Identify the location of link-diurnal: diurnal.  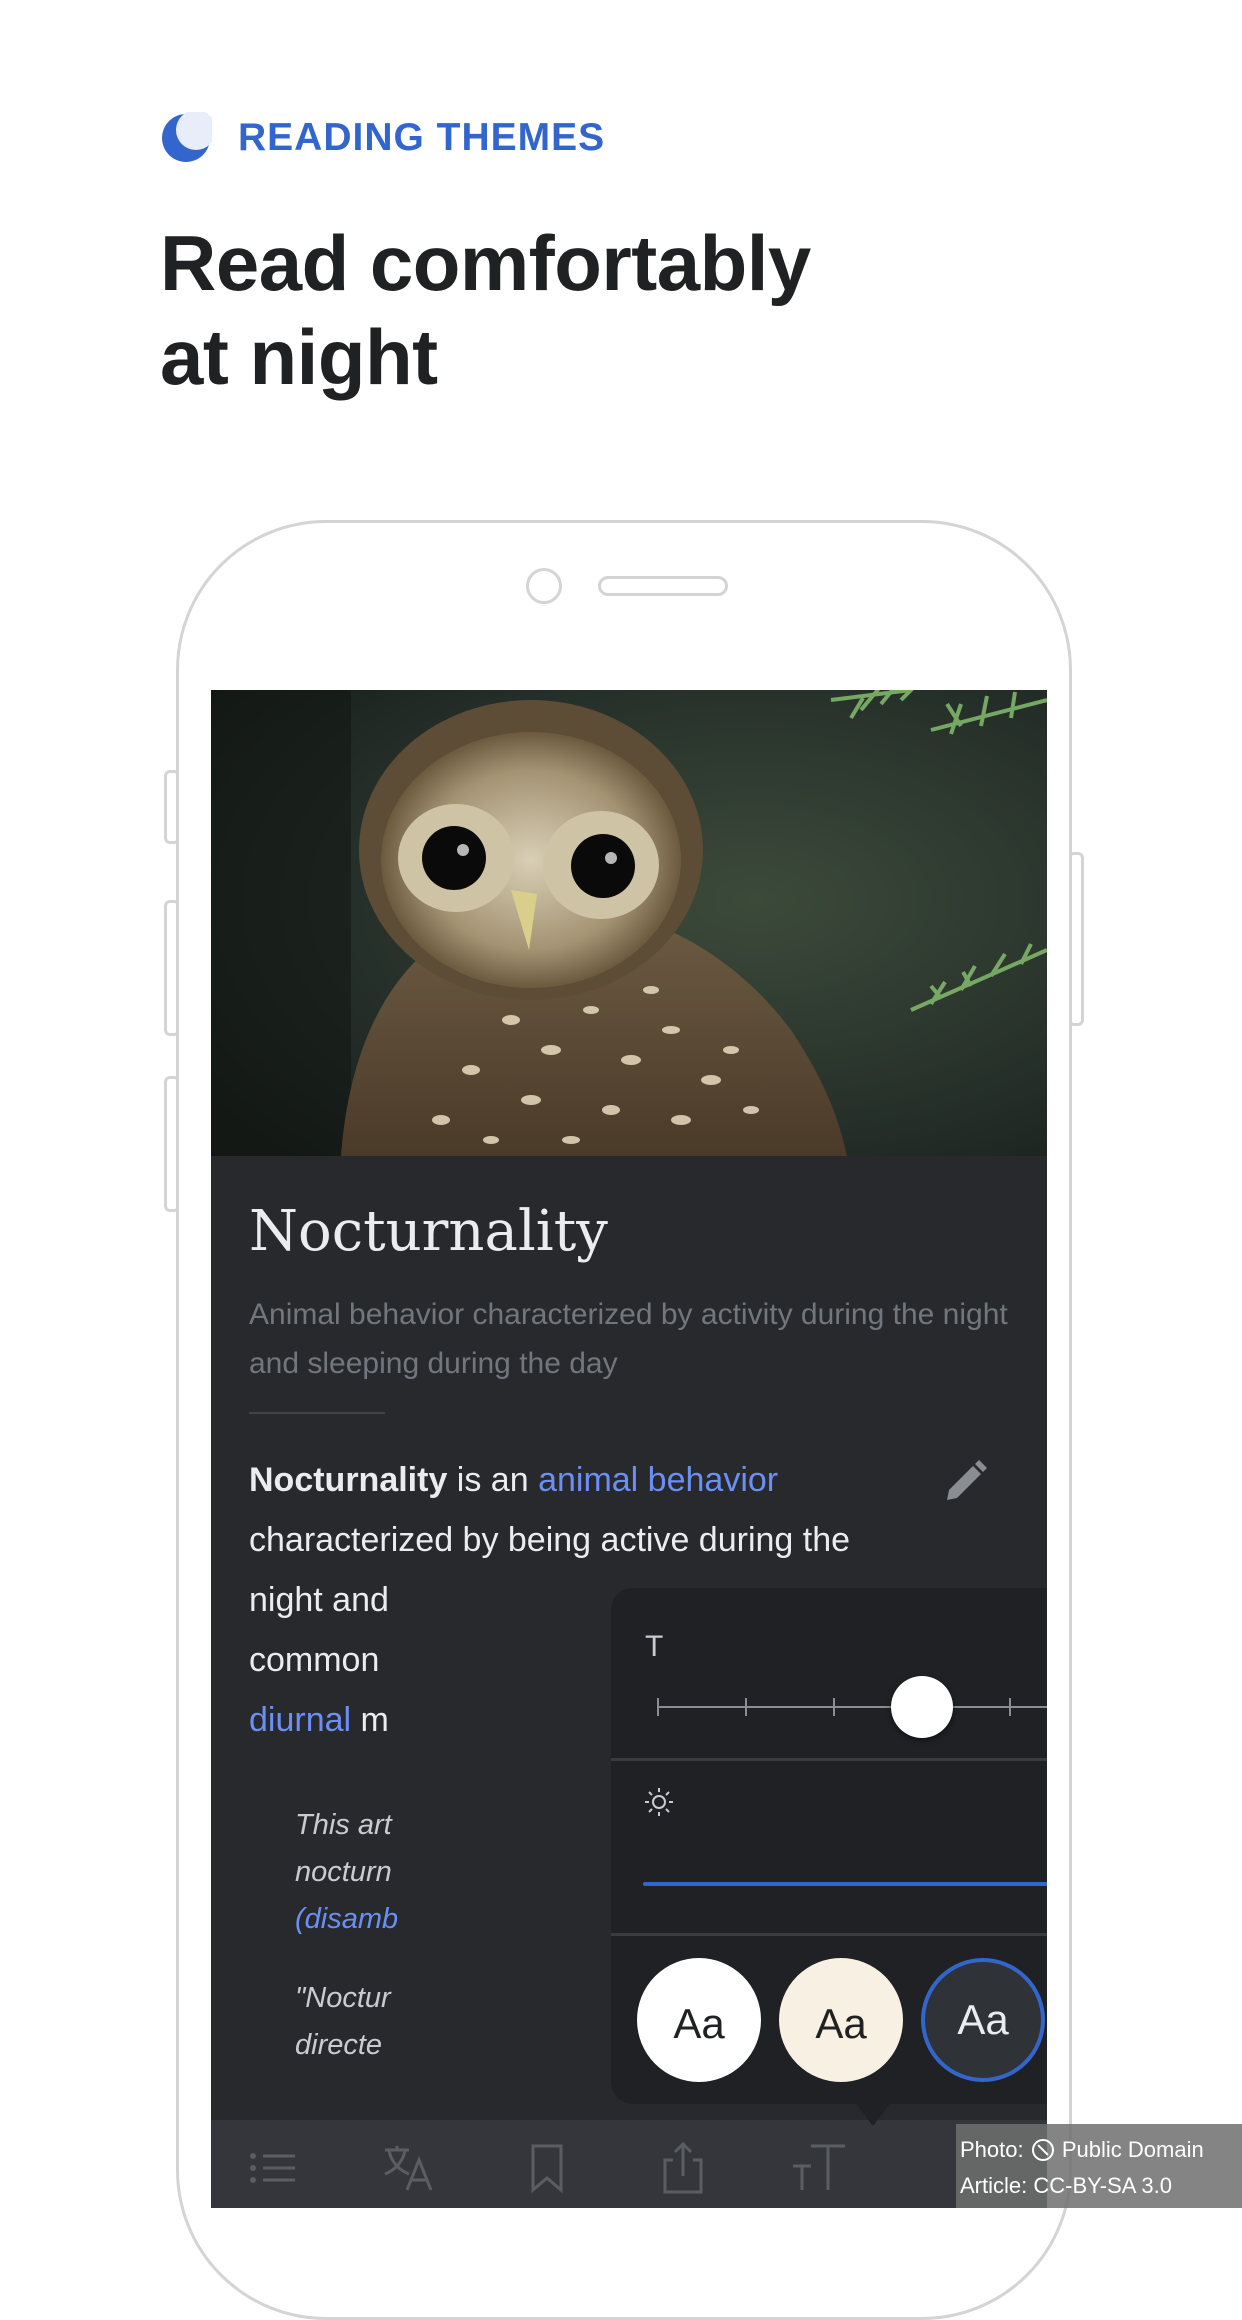
(300, 1720).